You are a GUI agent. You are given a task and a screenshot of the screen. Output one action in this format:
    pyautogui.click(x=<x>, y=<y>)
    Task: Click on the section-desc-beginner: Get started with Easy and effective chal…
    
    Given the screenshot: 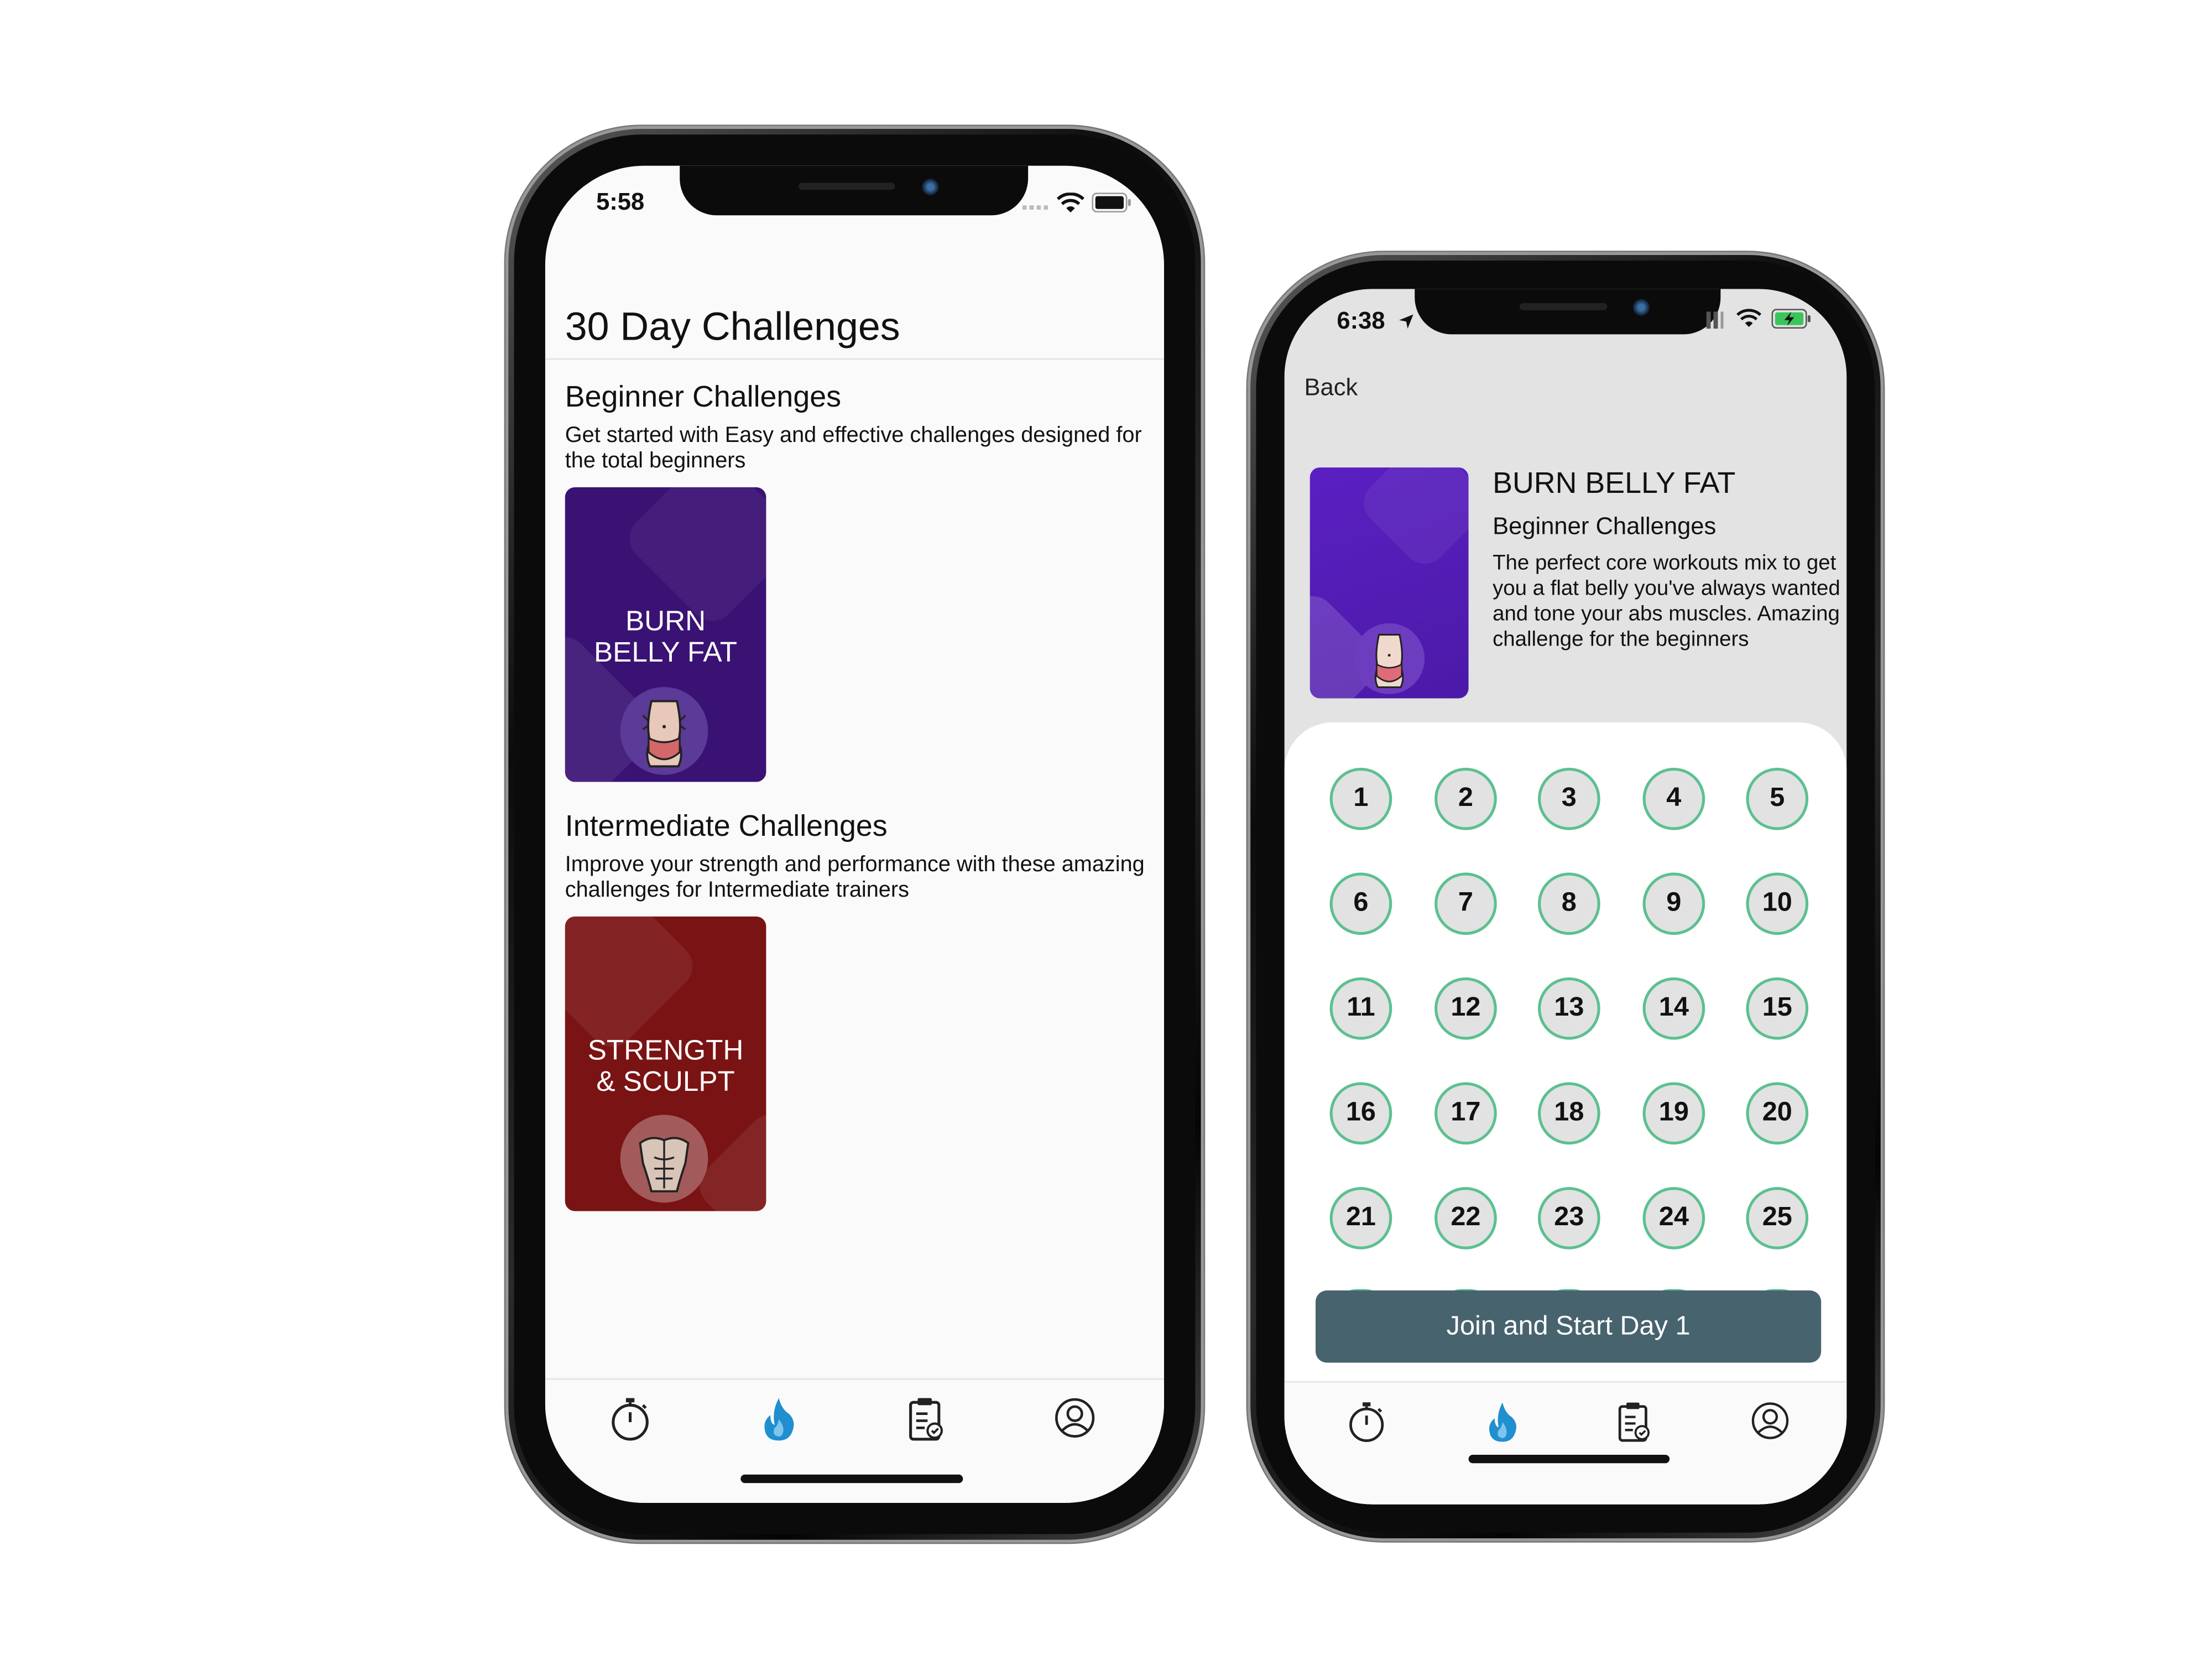 What is the action you would take?
    pyautogui.click(x=853, y=448)
    